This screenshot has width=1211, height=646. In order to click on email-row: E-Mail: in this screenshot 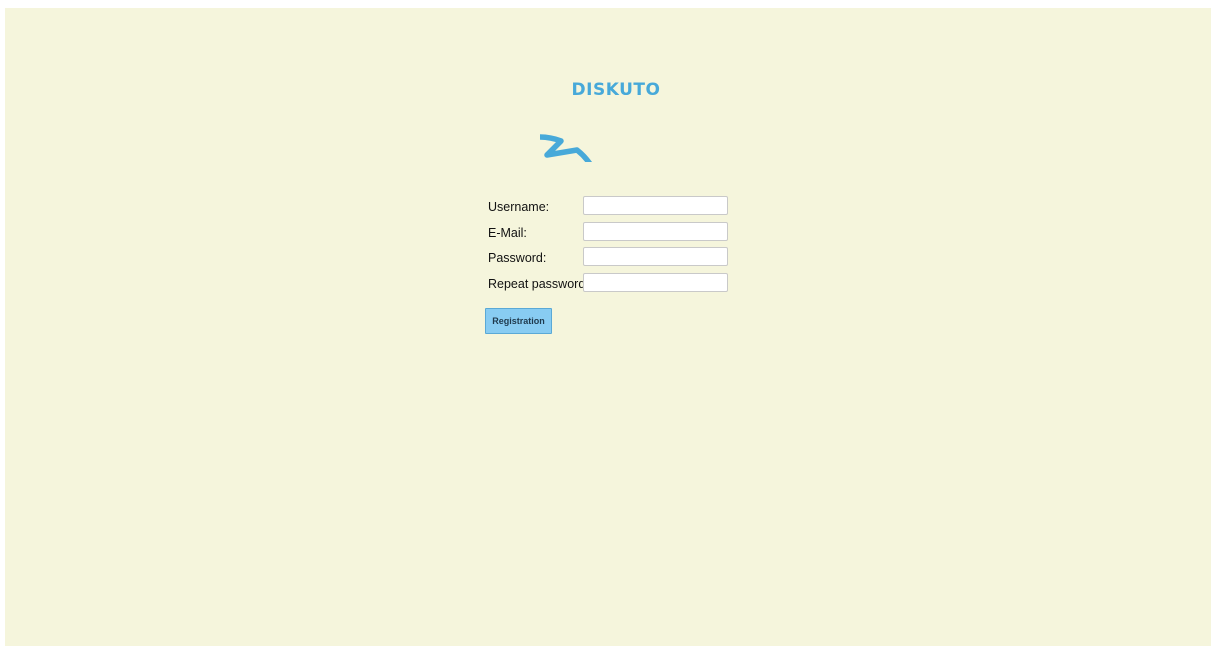, I will do `click(615, 234)`.